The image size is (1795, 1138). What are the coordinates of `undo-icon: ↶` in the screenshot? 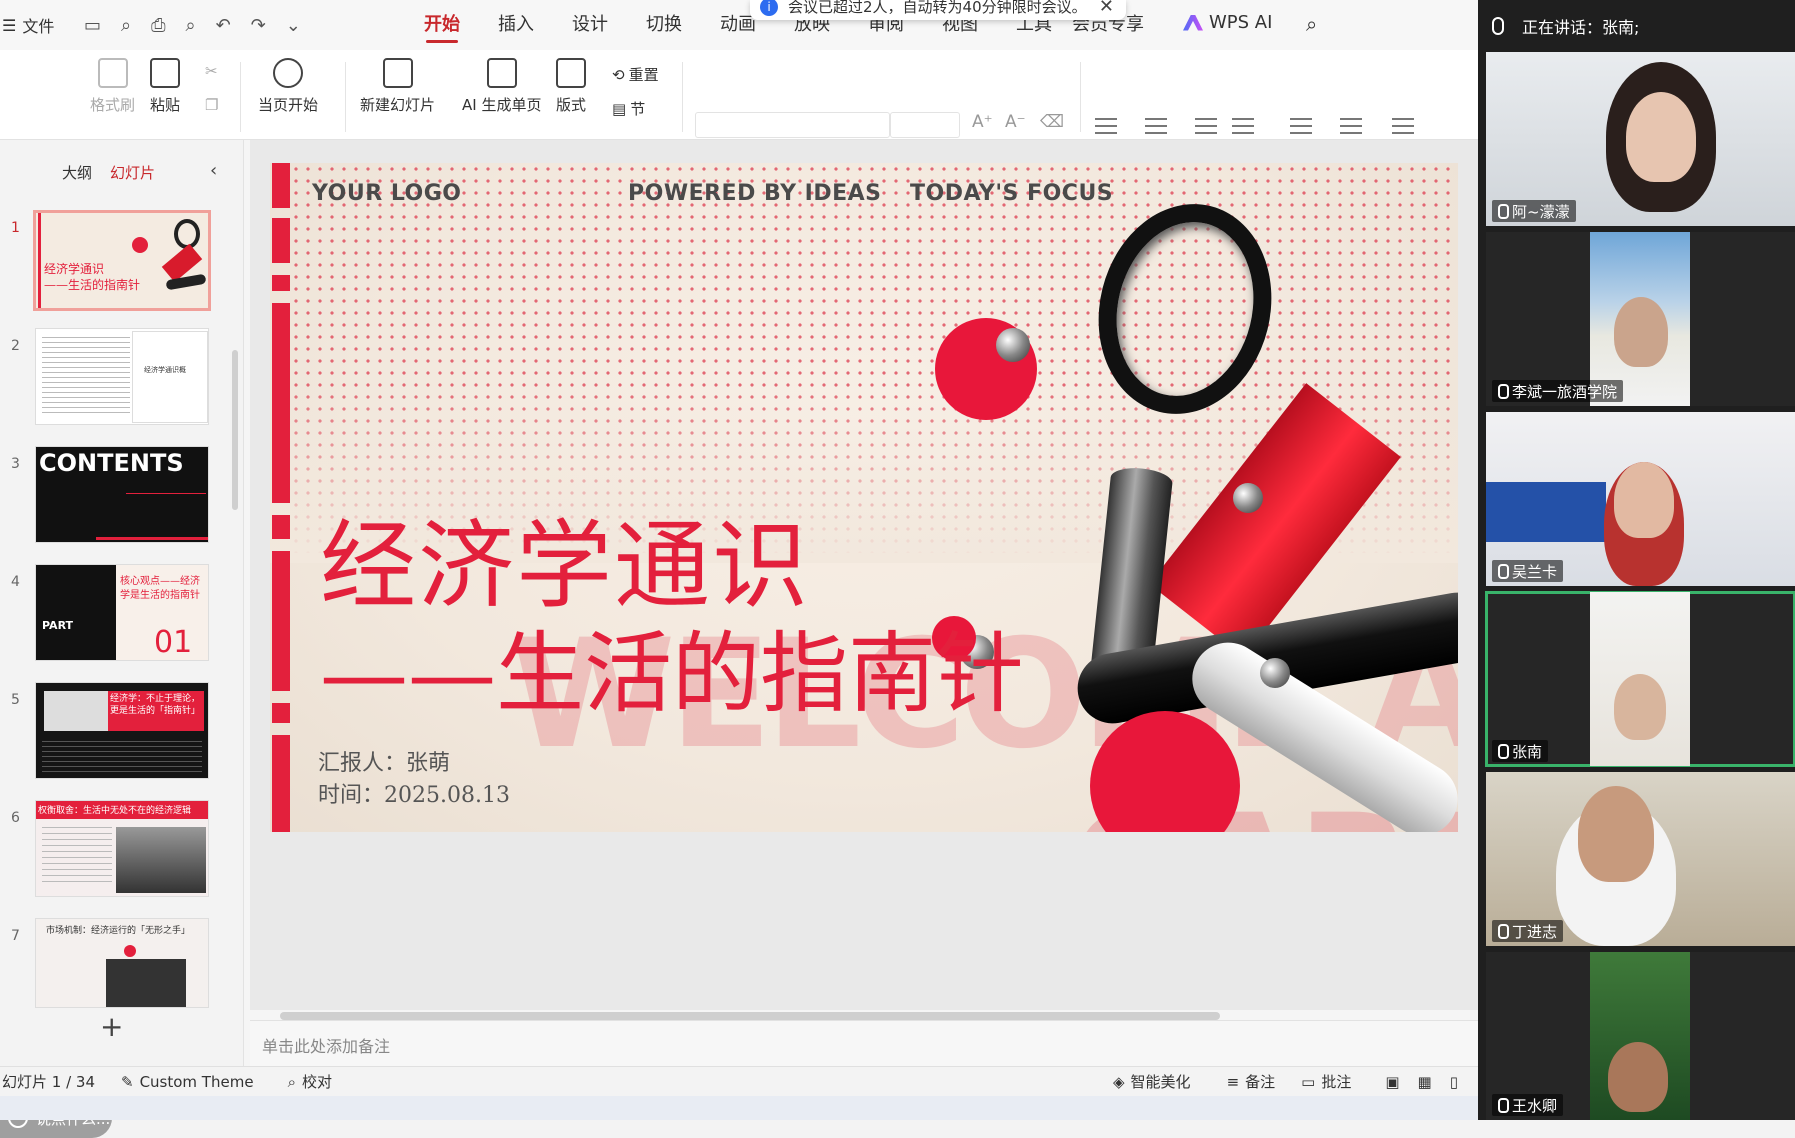 It's located at (223, 25).